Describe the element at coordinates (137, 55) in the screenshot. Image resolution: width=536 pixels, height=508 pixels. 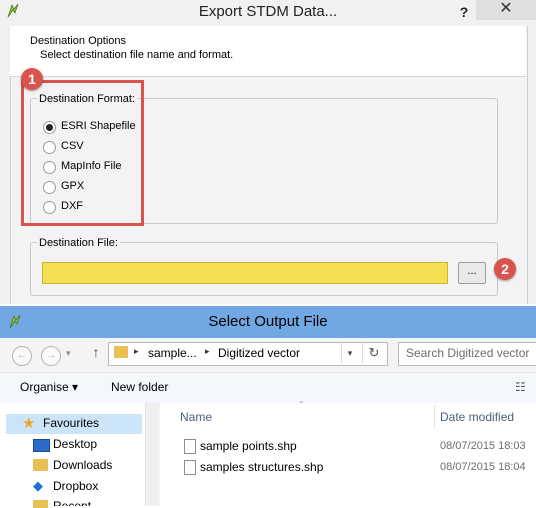
I see `wizard-header-subtitle: Select destination file name and format.` at that location.